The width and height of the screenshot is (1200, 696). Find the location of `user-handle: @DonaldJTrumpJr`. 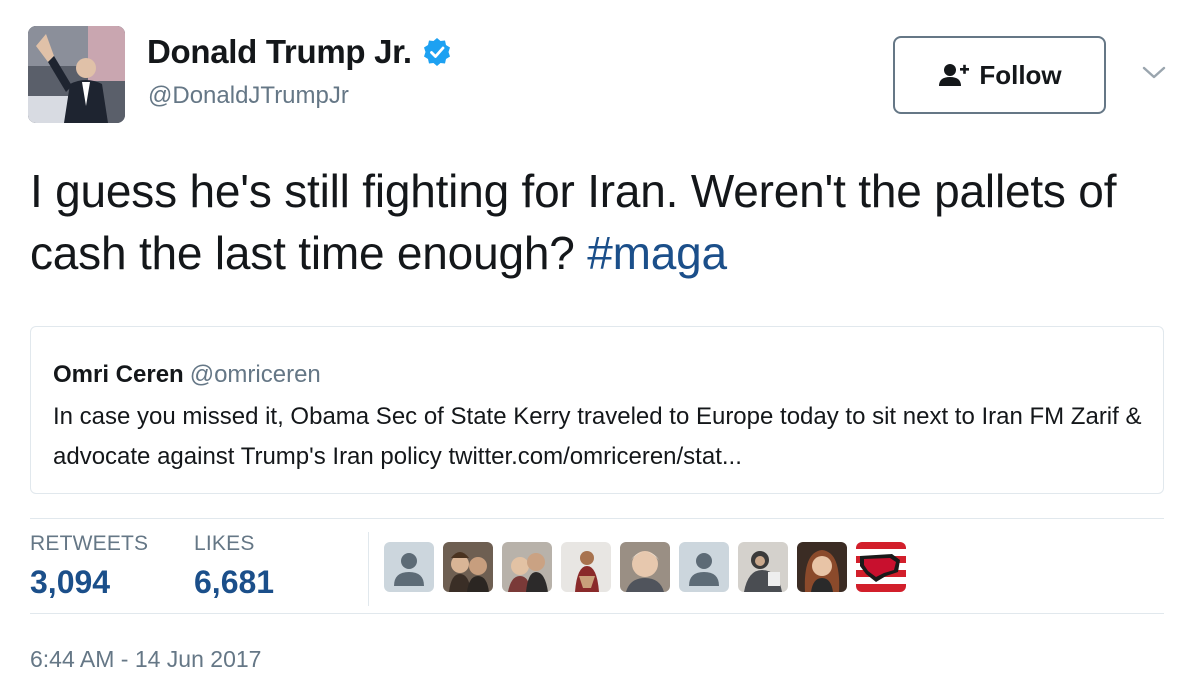

user-handle: @DonaldJTrumpJr is located at coordinates (248, 96).